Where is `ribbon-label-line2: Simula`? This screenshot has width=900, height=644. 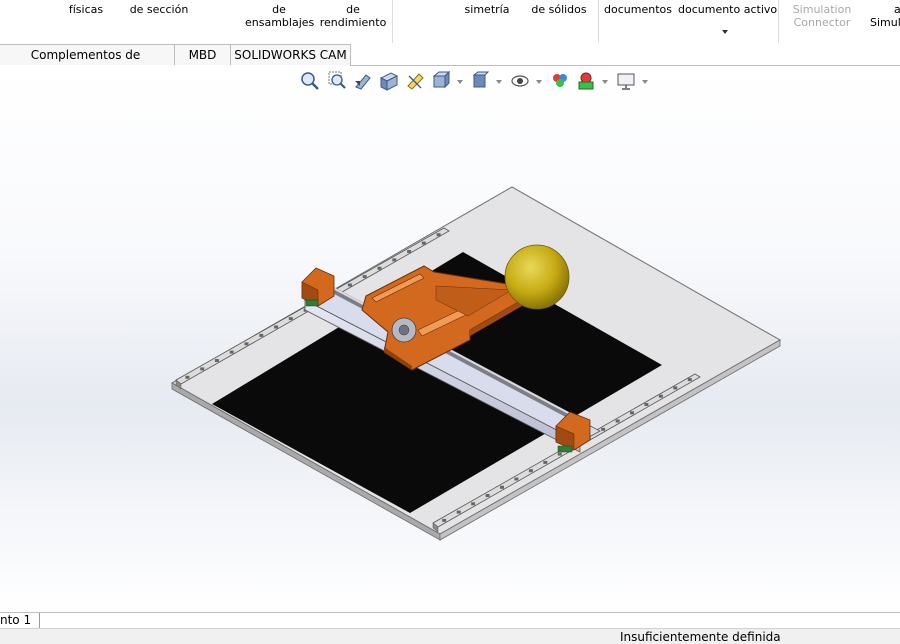
ribbon-label-line2: Simula is located at coordinates (885, 22).